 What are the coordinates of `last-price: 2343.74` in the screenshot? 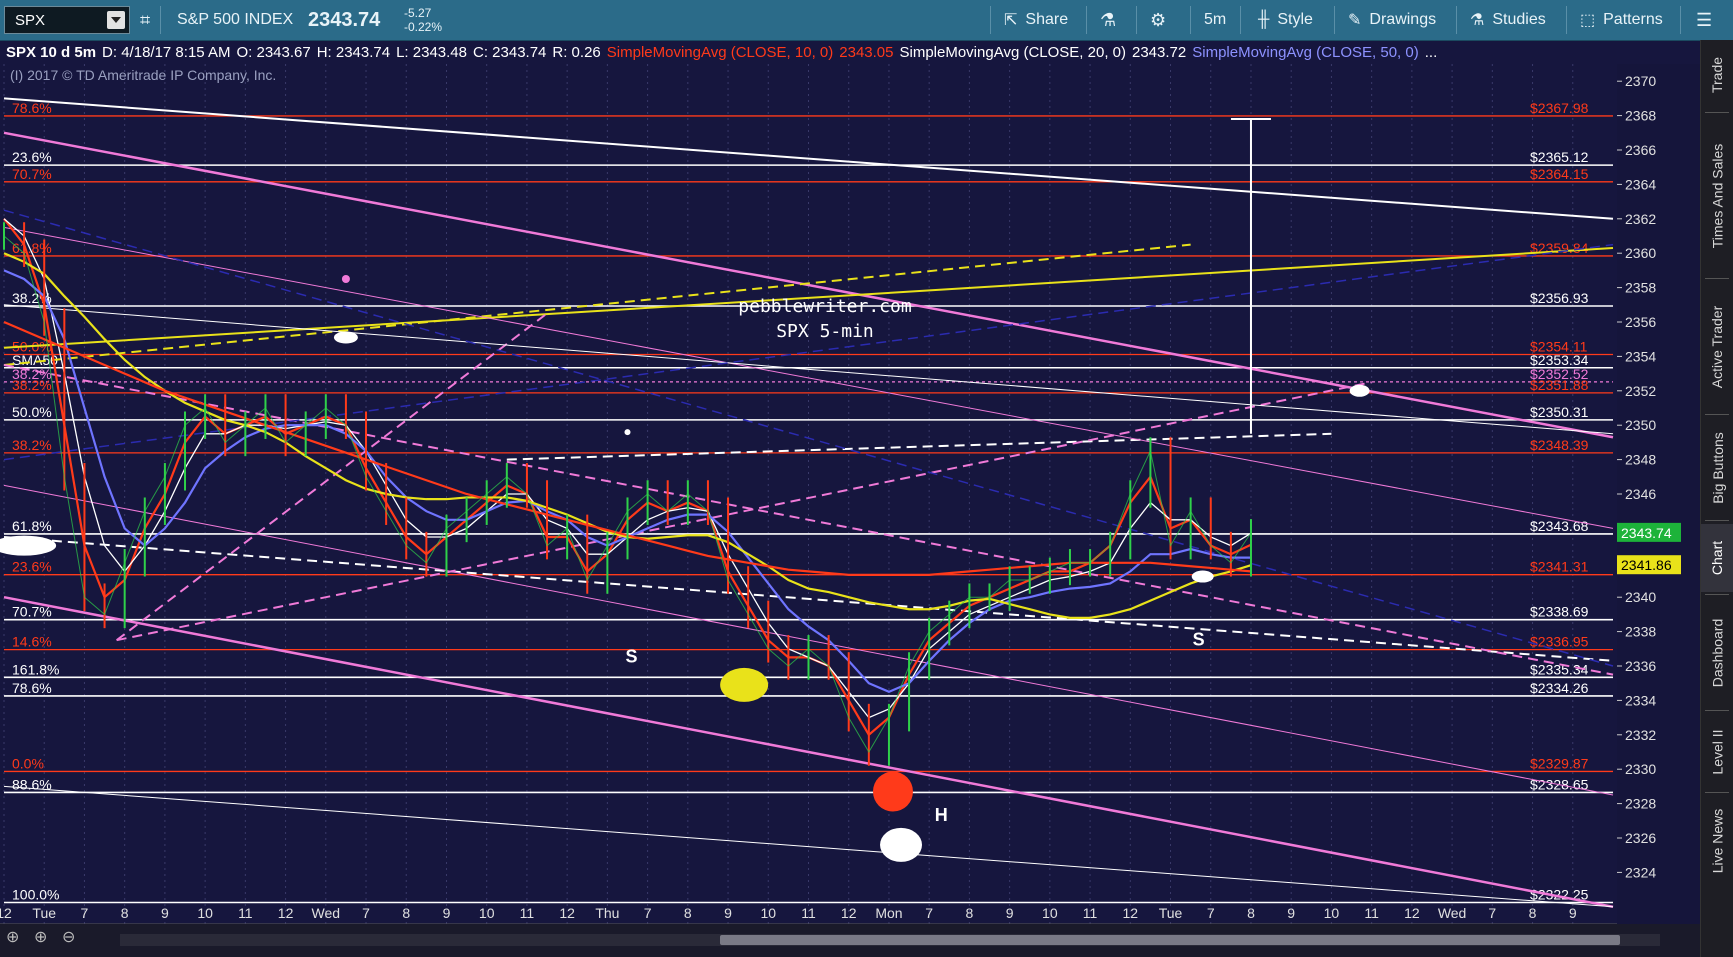 It's located at (344, 19).